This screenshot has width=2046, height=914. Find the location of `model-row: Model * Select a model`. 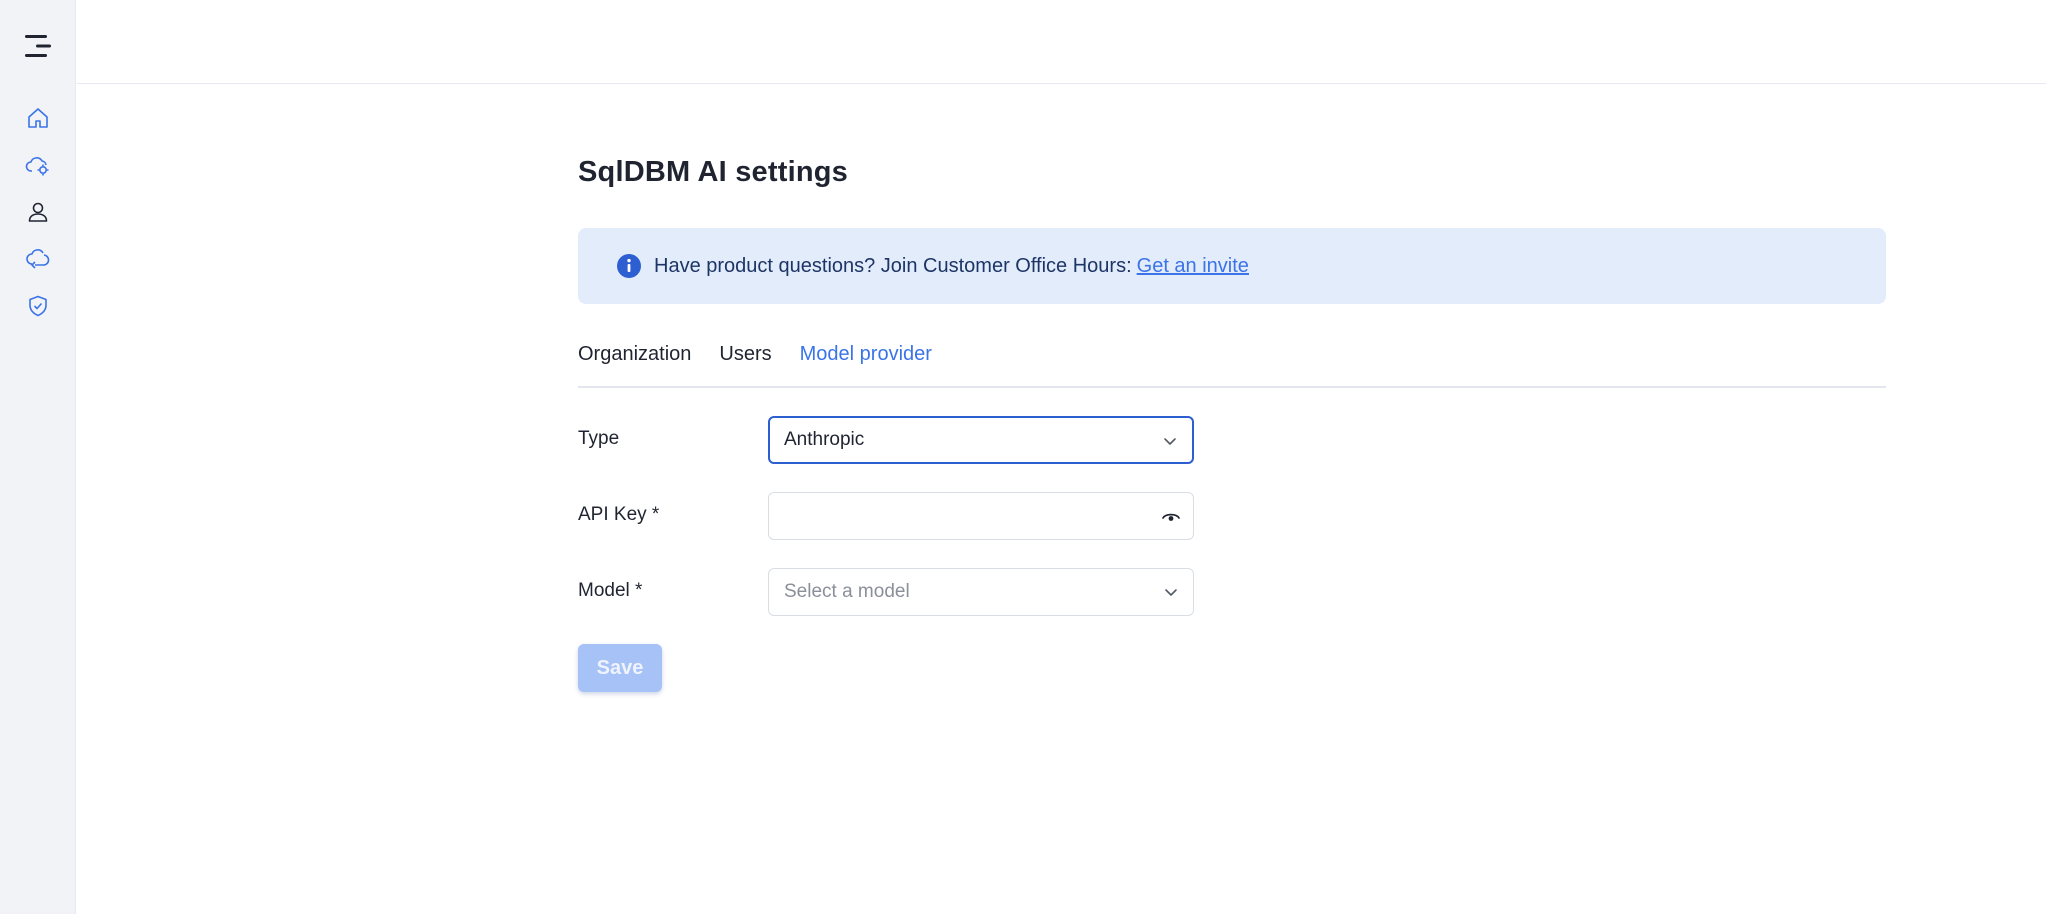

model-row: Model * Select a model is located at coordinates (1232, 592).